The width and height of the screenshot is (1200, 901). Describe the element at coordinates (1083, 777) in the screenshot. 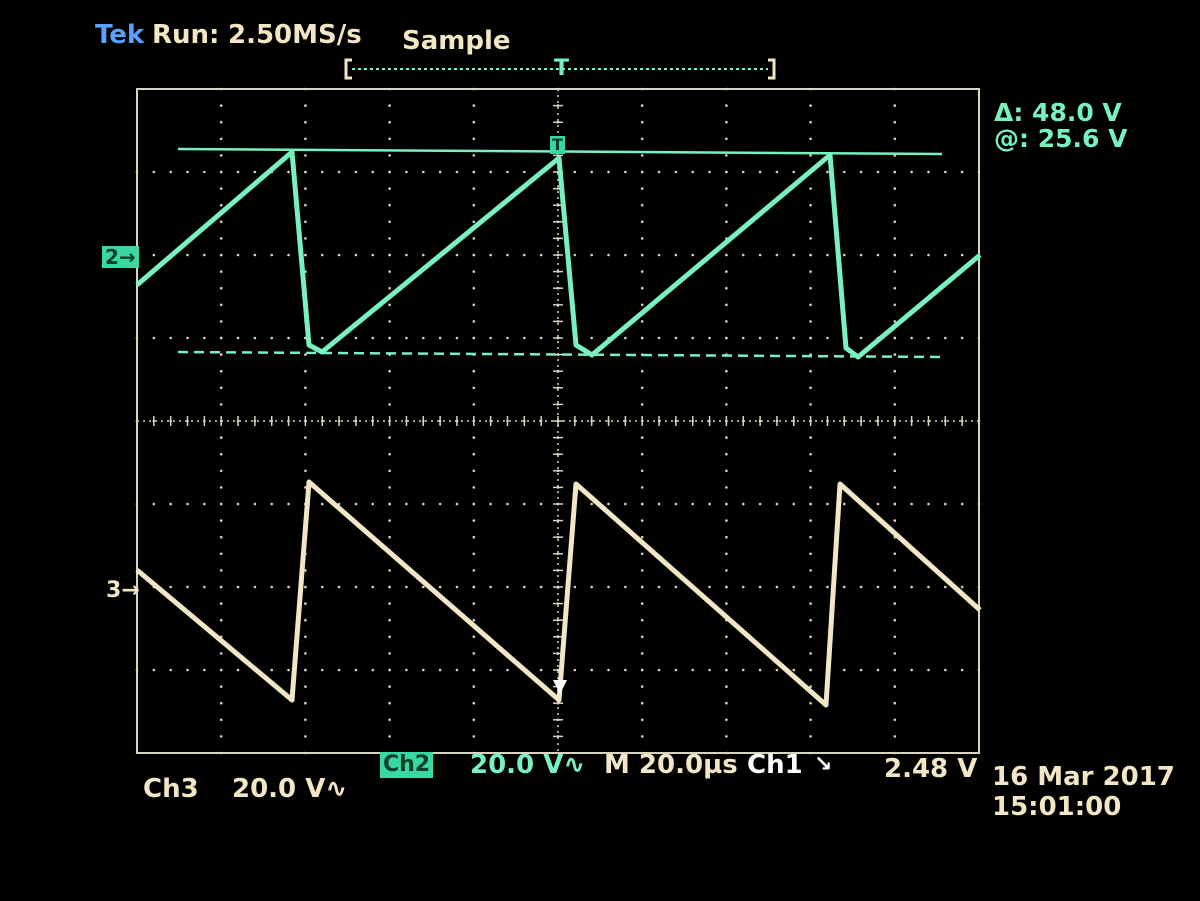

I see `date-readout: 16 Mar 2017` at that location.